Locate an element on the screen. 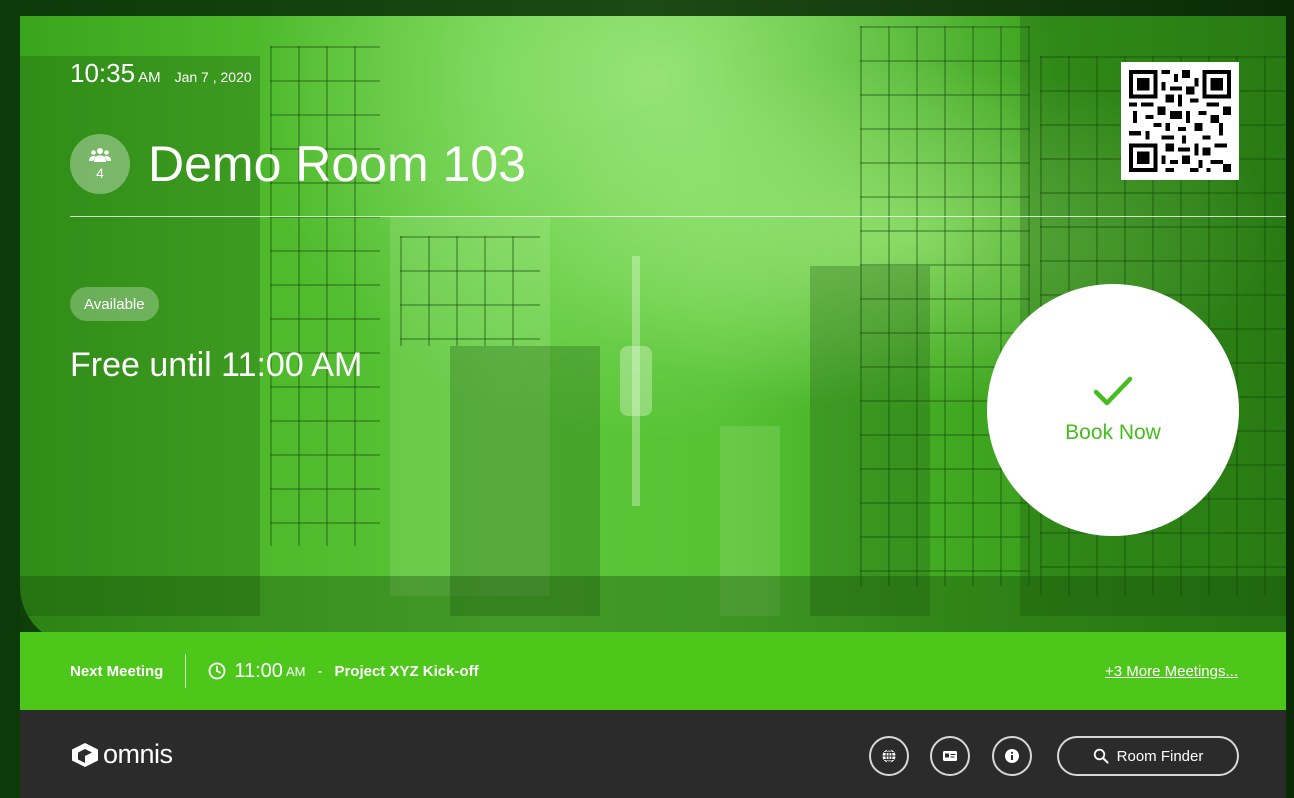 The height and width of the screenshot is (798, 1294). omnis-logo: omnis is located at coordinates (121, 754).